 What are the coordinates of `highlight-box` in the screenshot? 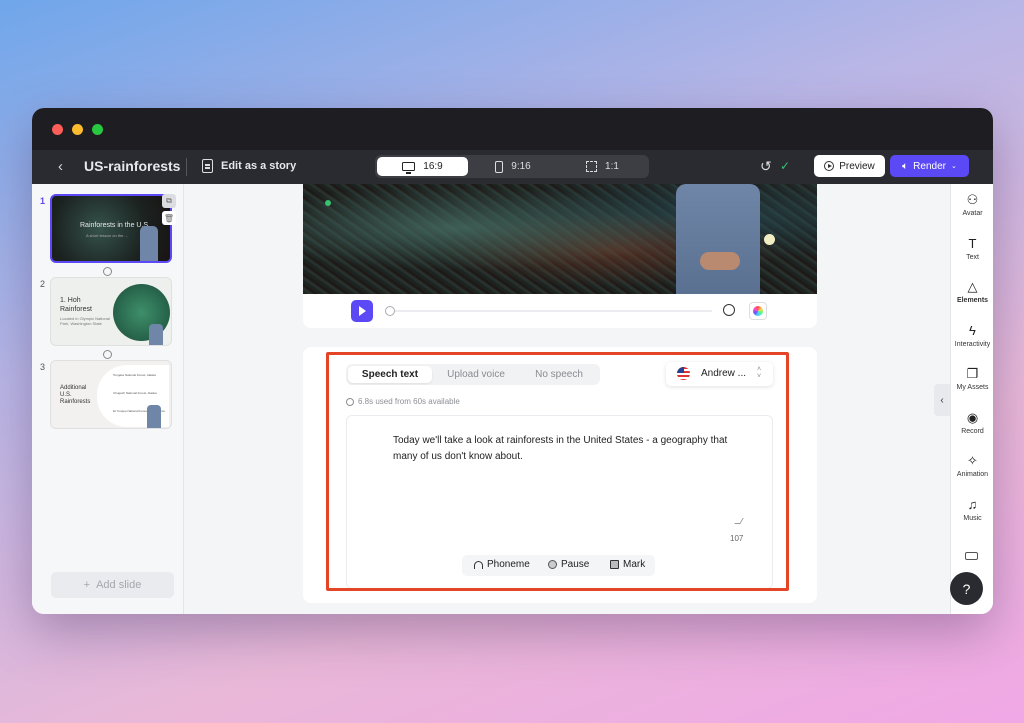 It's located at (557, 471).